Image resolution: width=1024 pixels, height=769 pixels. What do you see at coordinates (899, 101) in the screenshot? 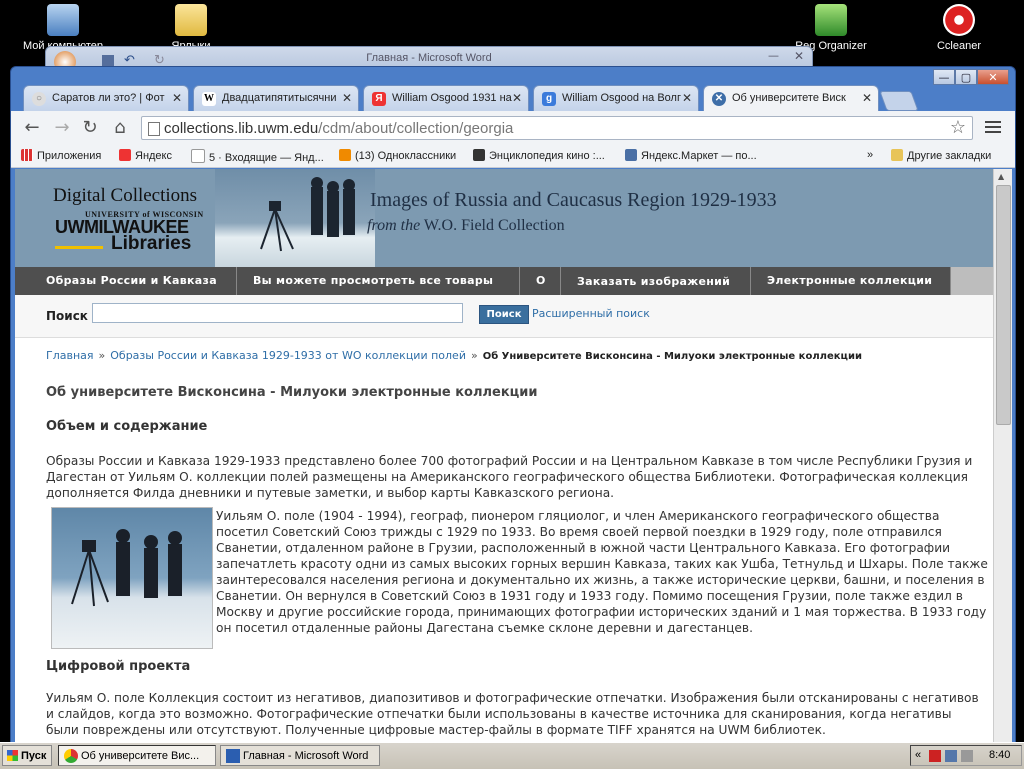
I see `new-tab-button` at bounding box center [899, 101].